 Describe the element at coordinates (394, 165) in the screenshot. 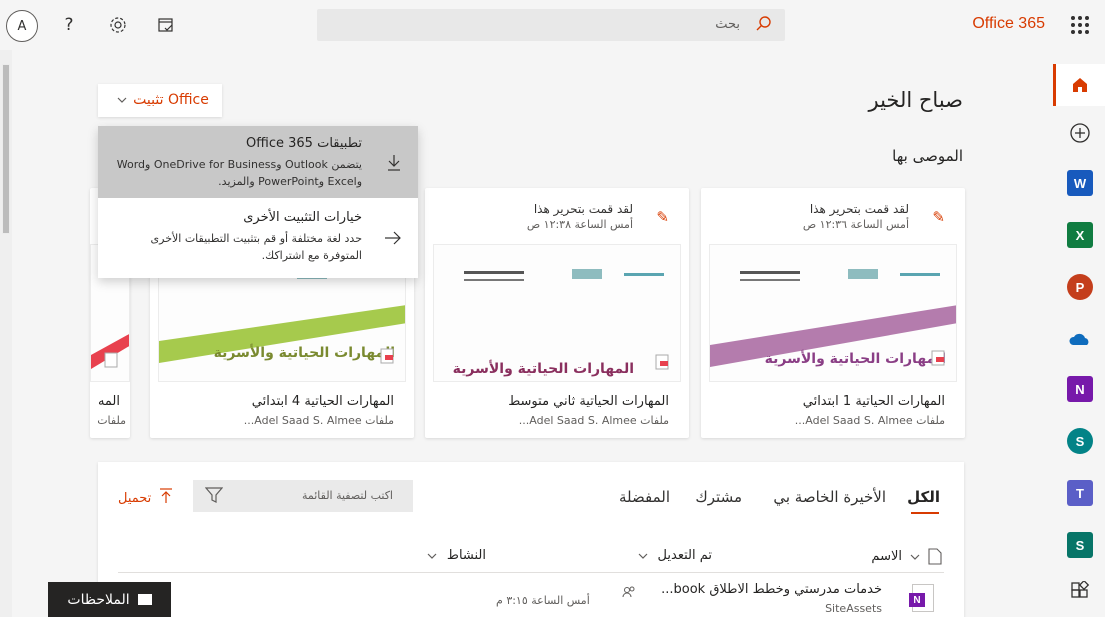

I see `download-icon` at that location.